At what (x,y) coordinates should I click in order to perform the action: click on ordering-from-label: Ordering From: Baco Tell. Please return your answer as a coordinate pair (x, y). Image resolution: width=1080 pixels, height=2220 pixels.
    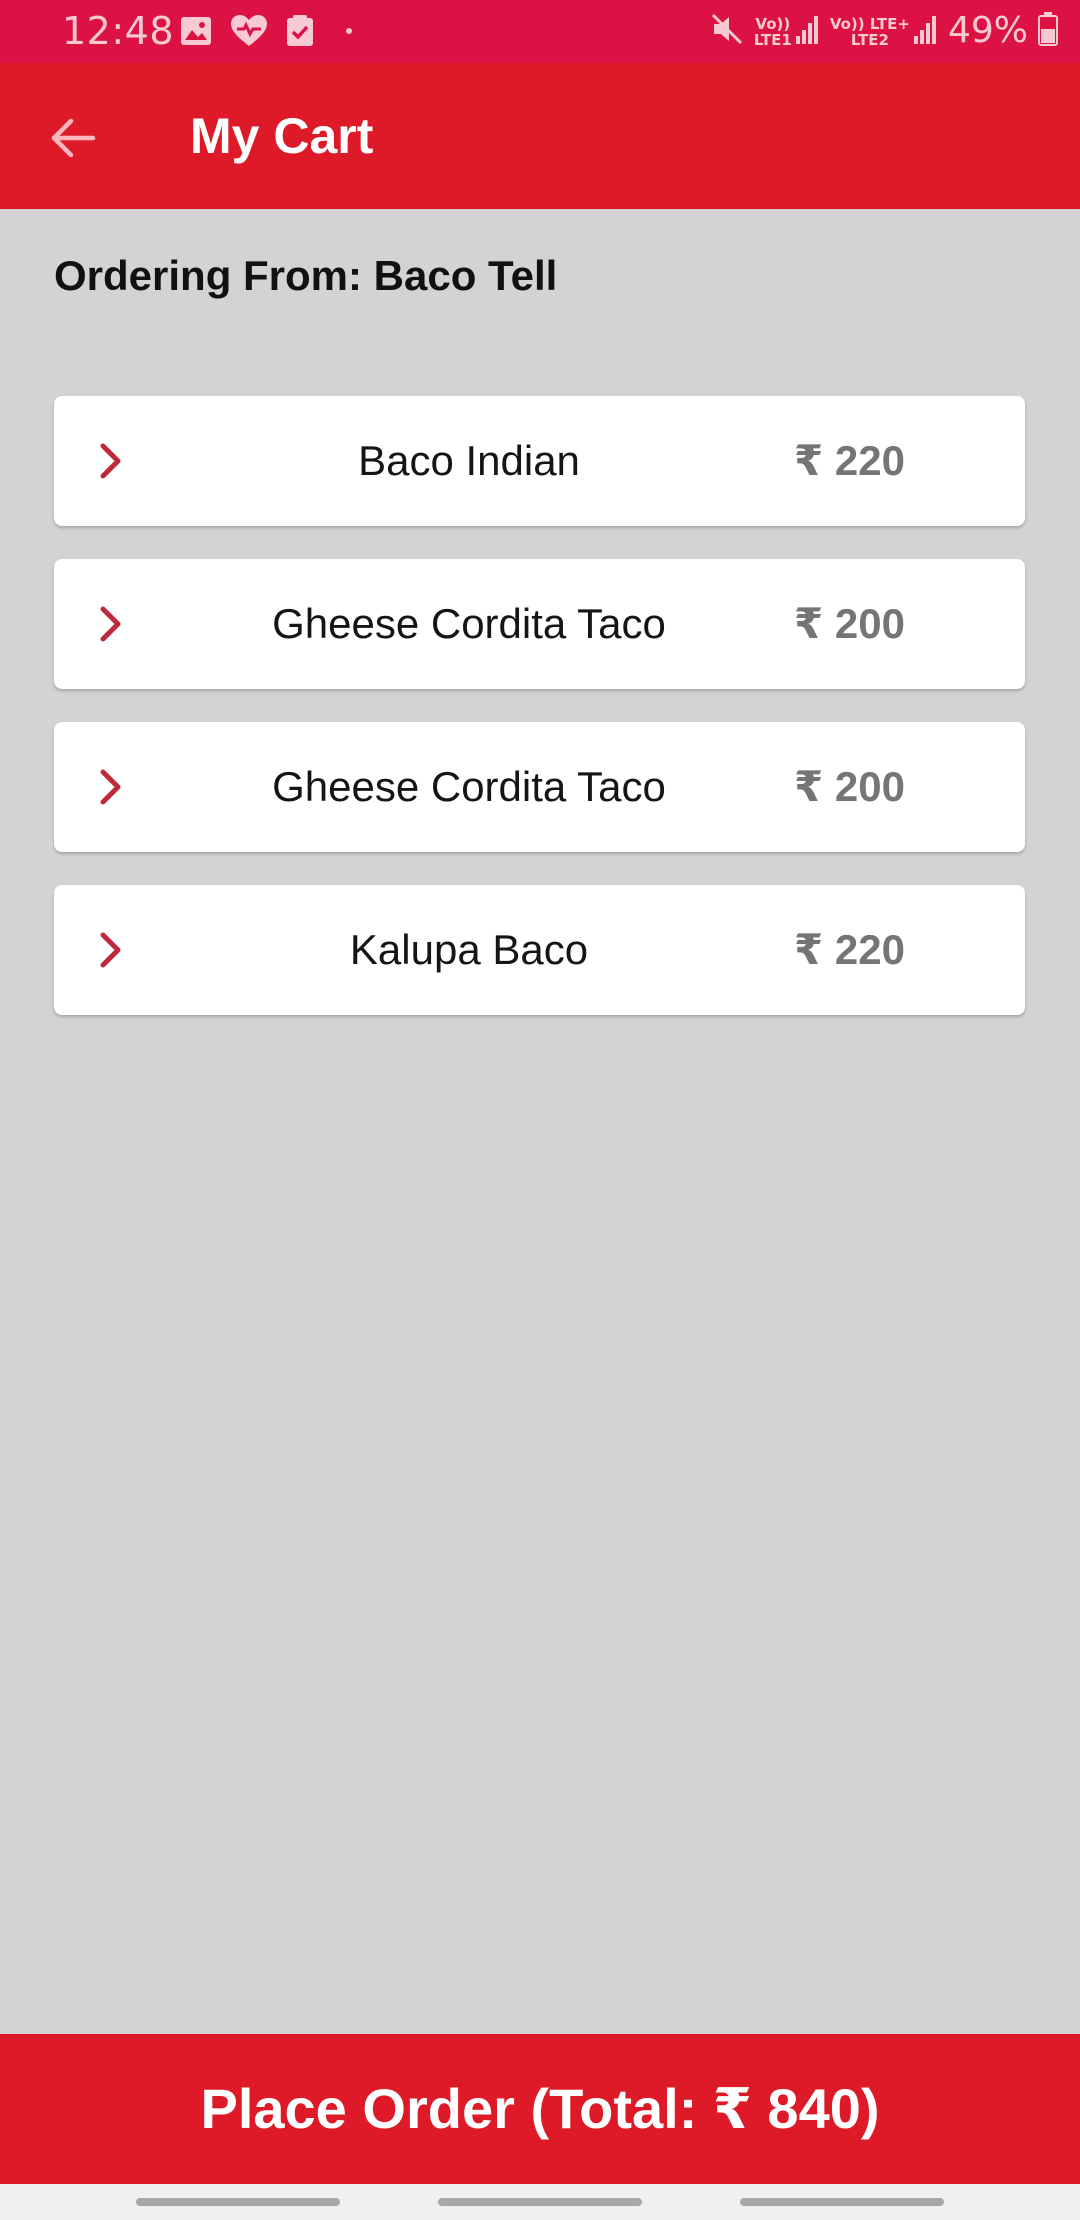
    Looking at the image, I should click on (306, 275).